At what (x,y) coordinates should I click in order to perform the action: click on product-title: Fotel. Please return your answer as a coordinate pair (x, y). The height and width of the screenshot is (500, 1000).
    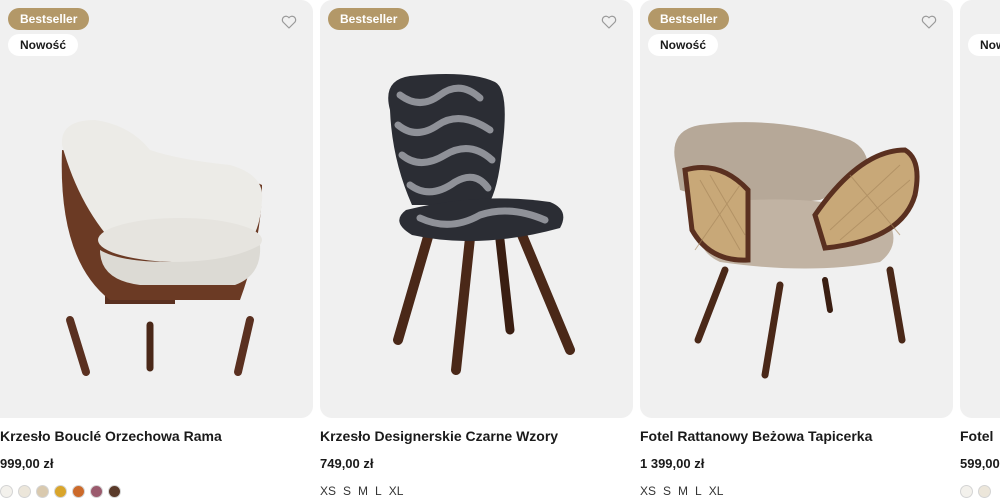
    Looking at the image, I should click on (976, 436).